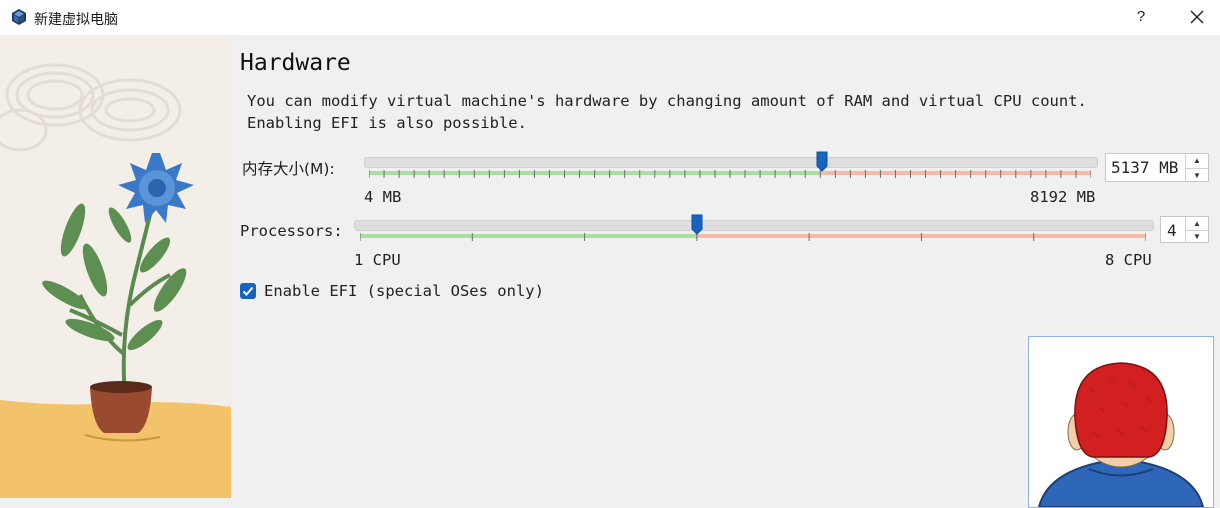 The width and height of the screenshot is (1220, 508). What do you see at coordinates (76, 20) in the screenshot?
I see `window-title: 新建虚拟电脑` at bounding box center [76, 20].